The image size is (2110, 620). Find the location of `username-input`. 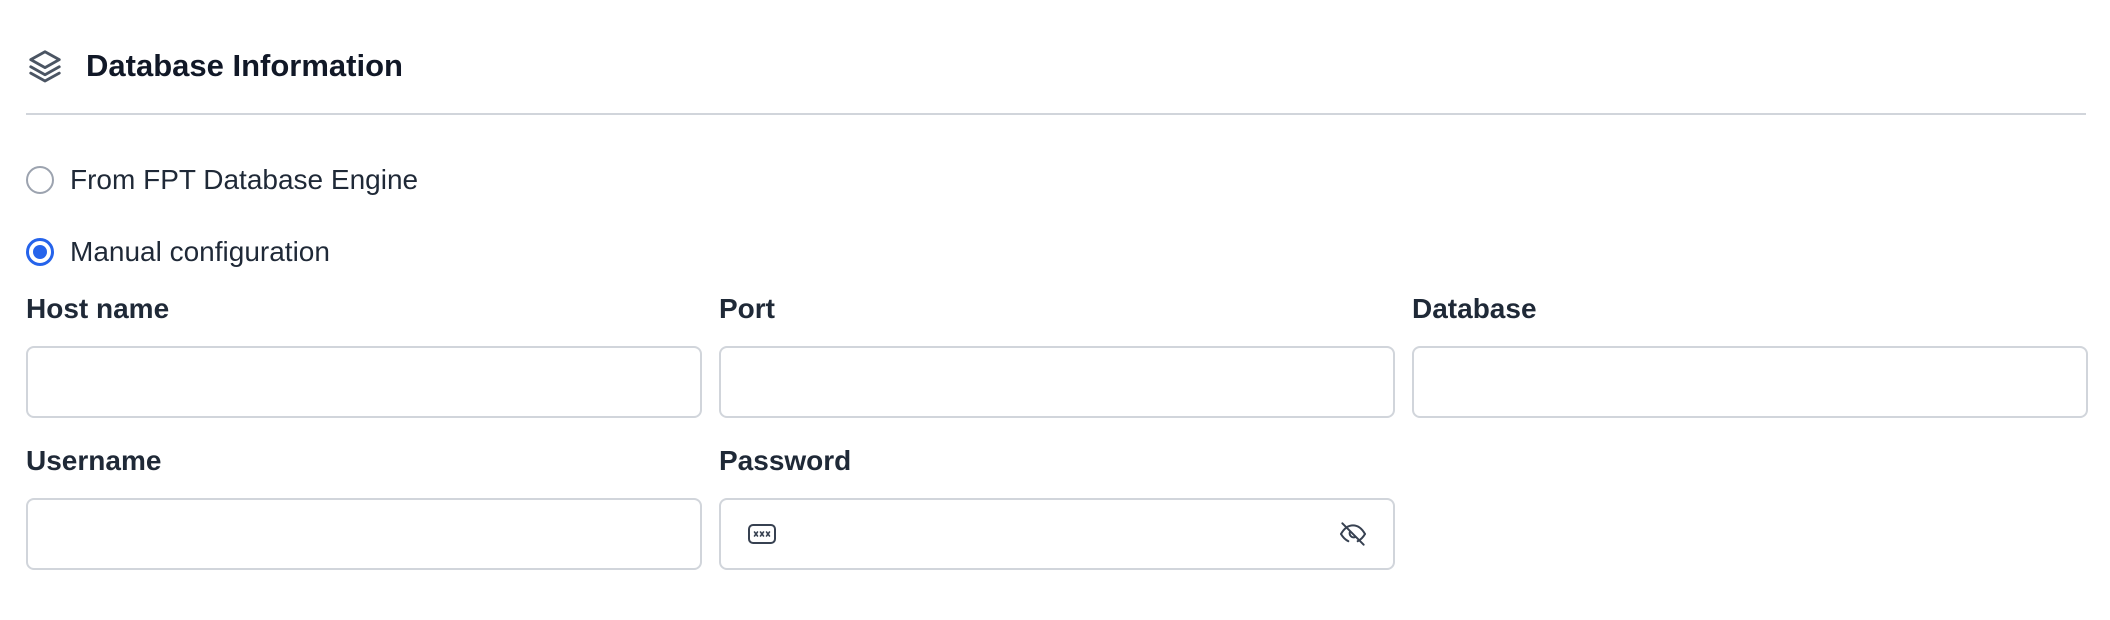

username-input is located at coordinates (364, 534).